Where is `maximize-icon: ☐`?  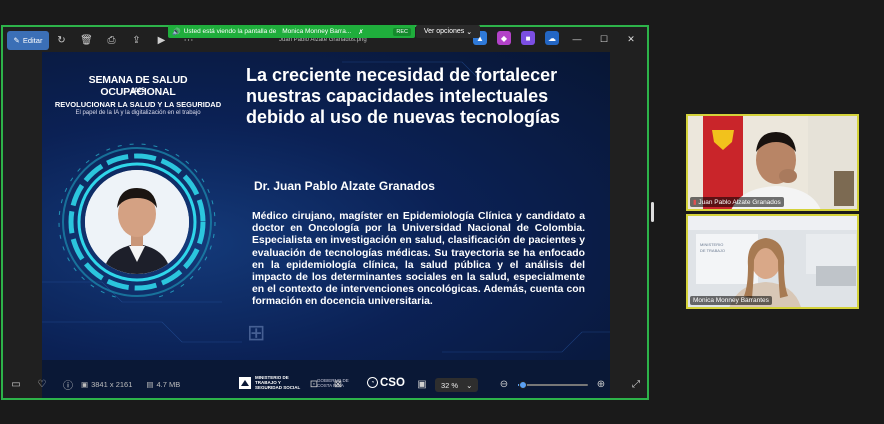 maximize-icon: ☐ is located at coordinates (604, 39).